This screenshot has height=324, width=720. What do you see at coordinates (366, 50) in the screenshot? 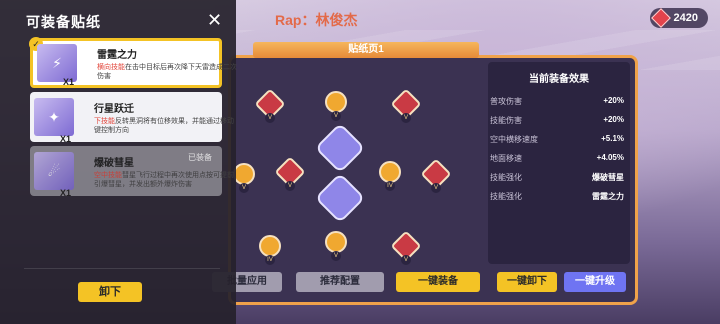
I see `tab-sticker-page-1: 贴纸页1` at bounding box center [366, 50].